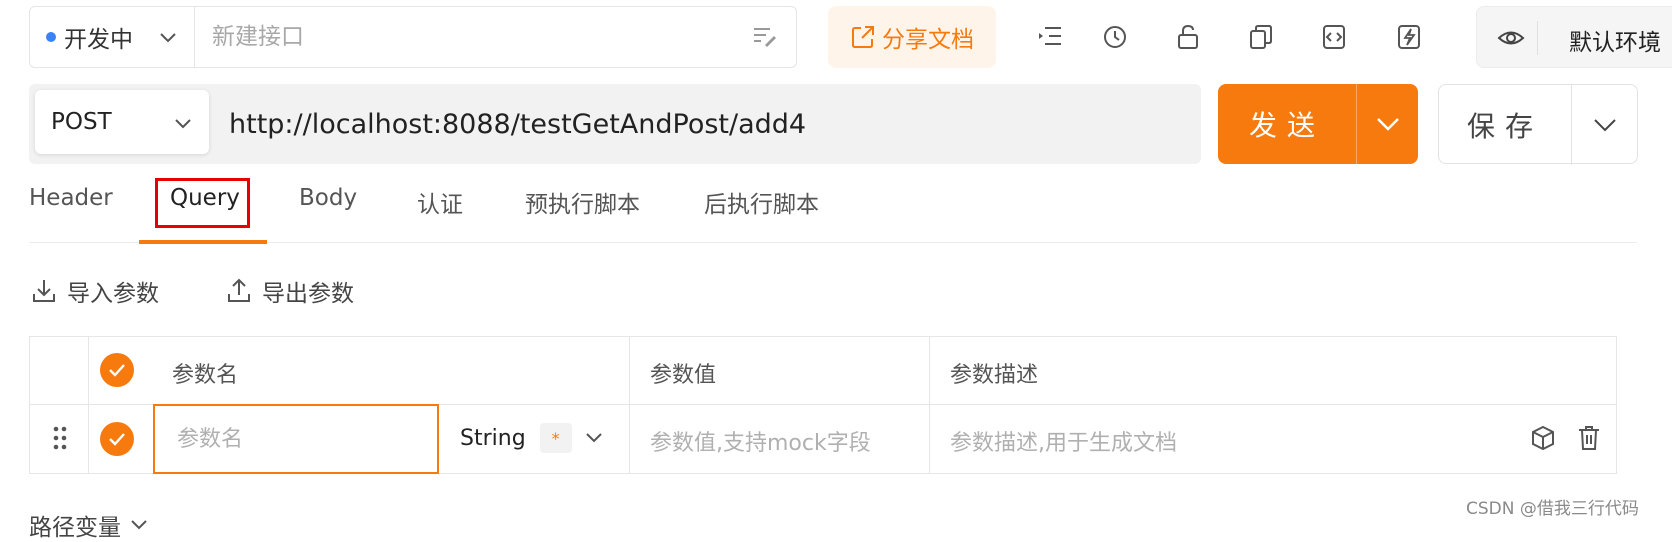  I want to click on eye-icon, so click(1511, 38).